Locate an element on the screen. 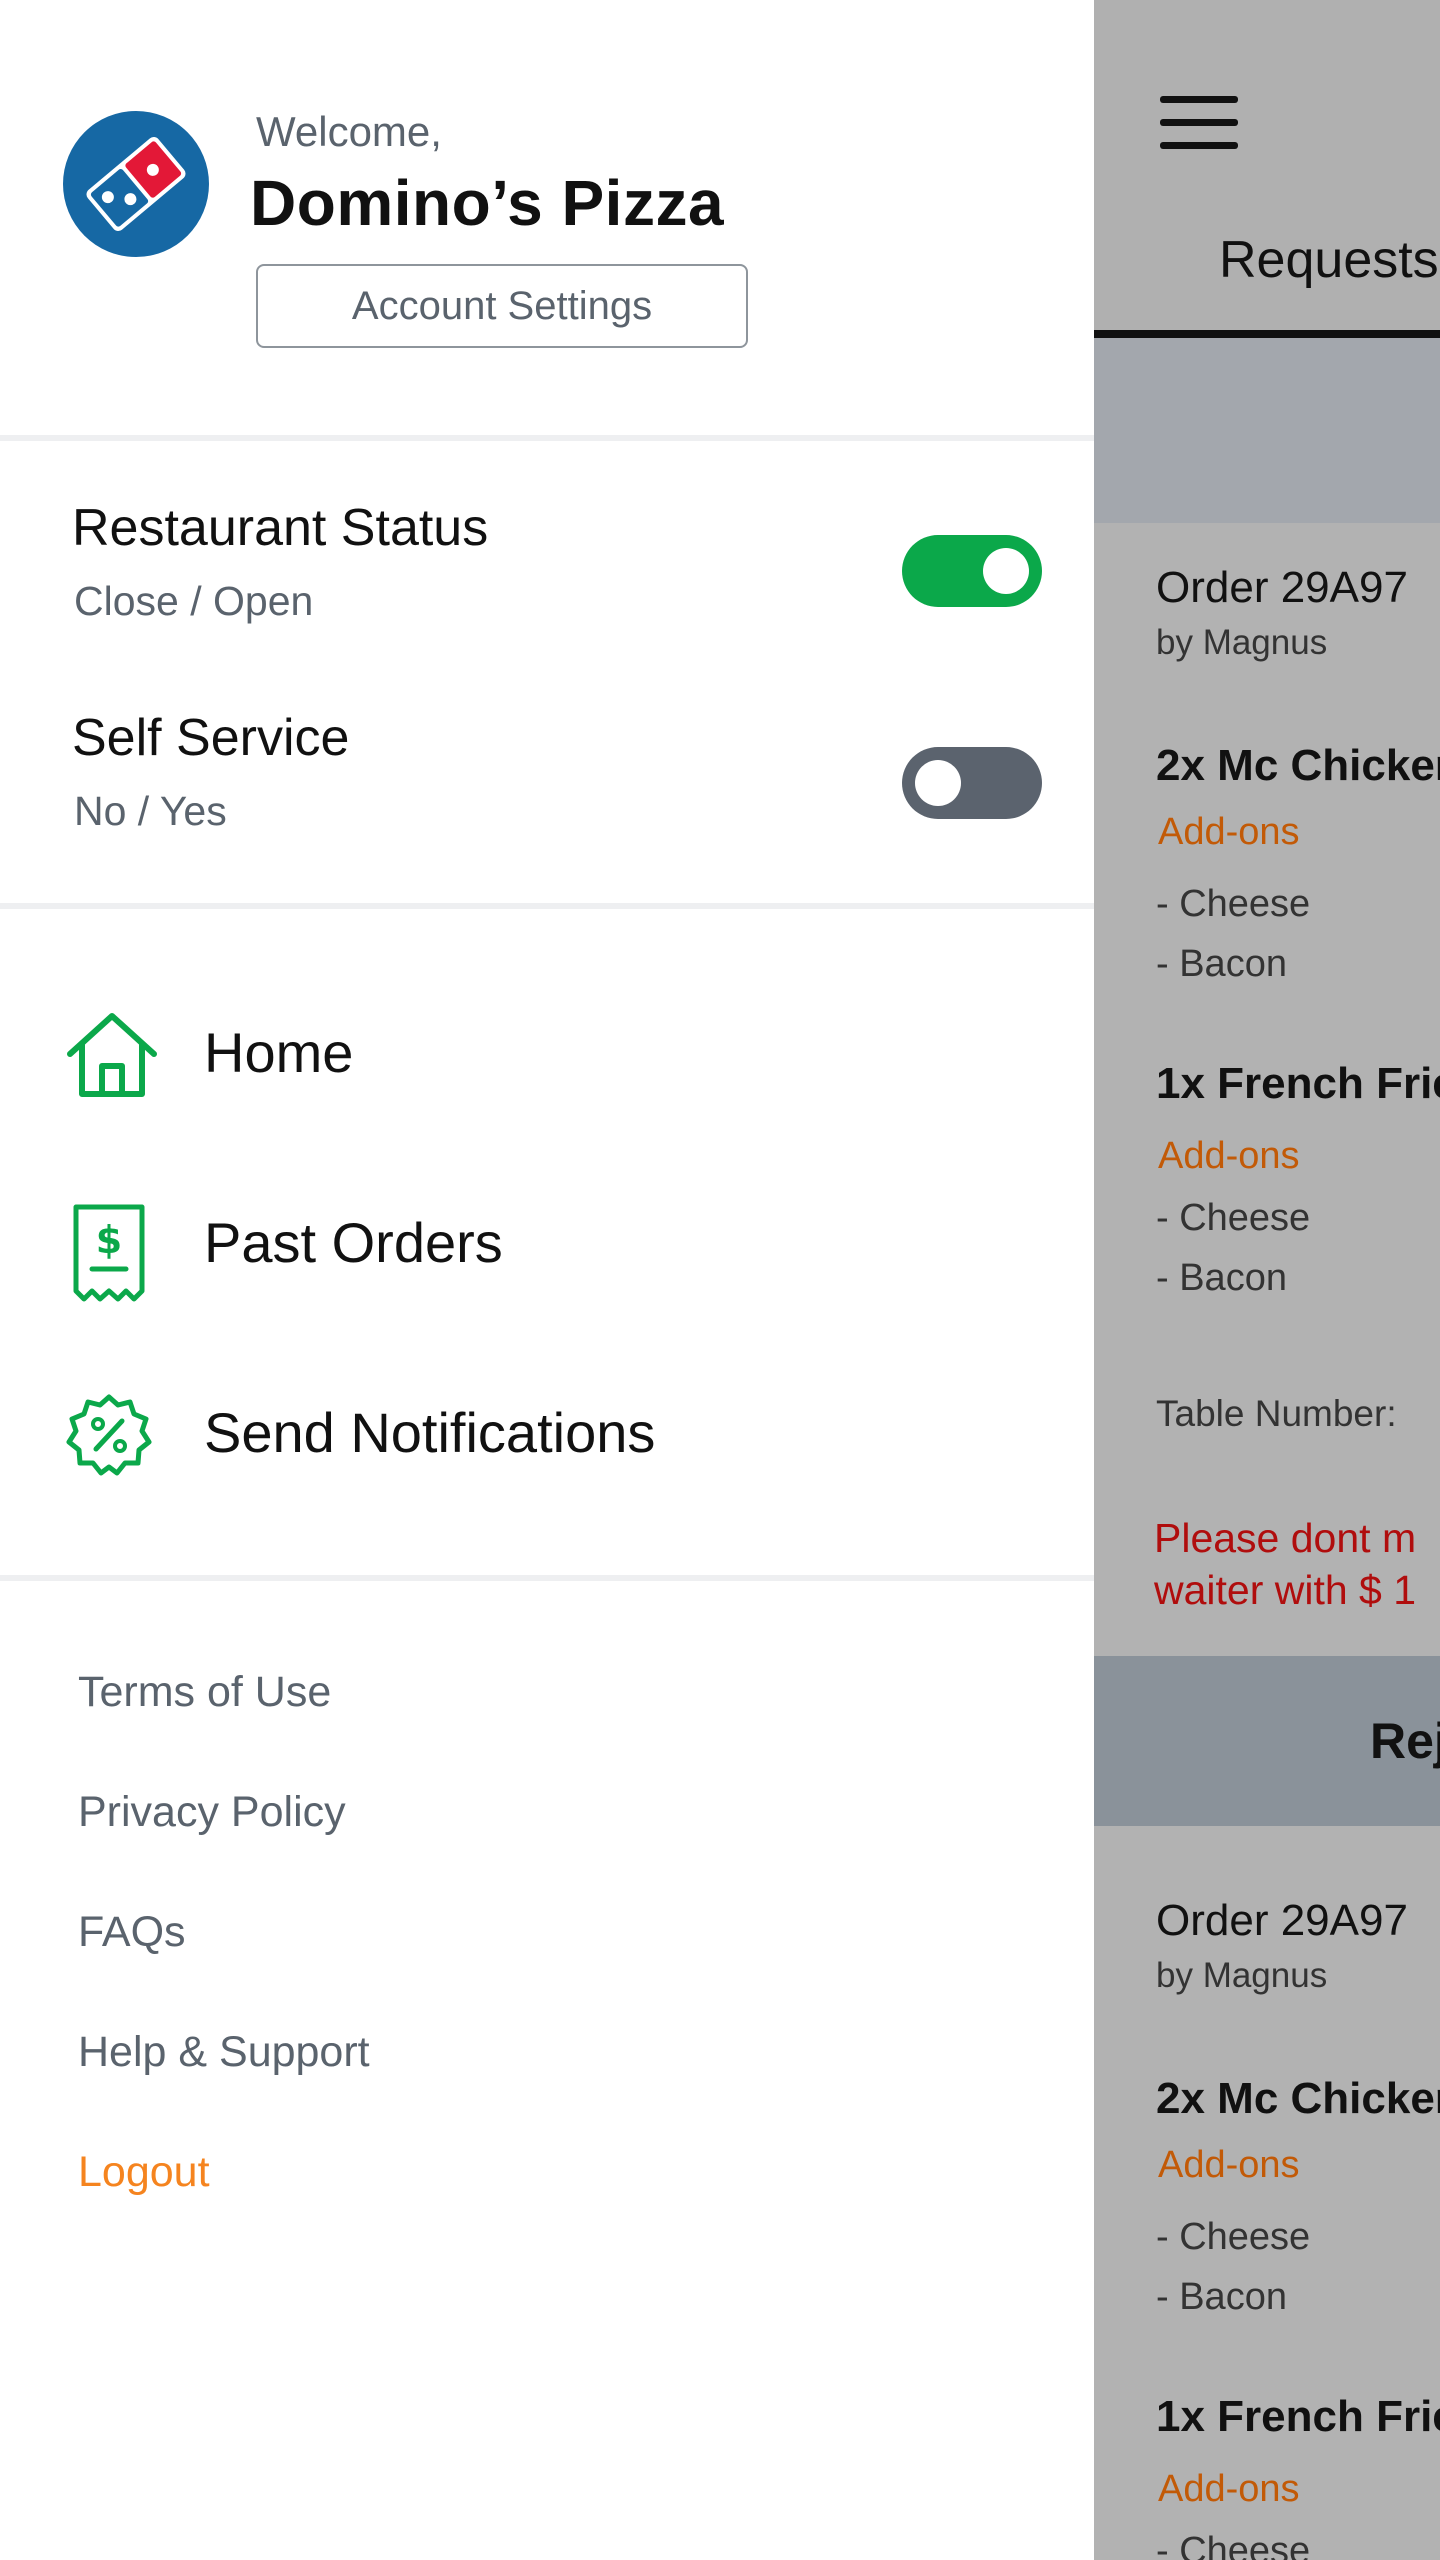 This screenshot has width=1440, height=2560. nav-past-orders: $ Past Orders is located at coordinates (547, 1242).